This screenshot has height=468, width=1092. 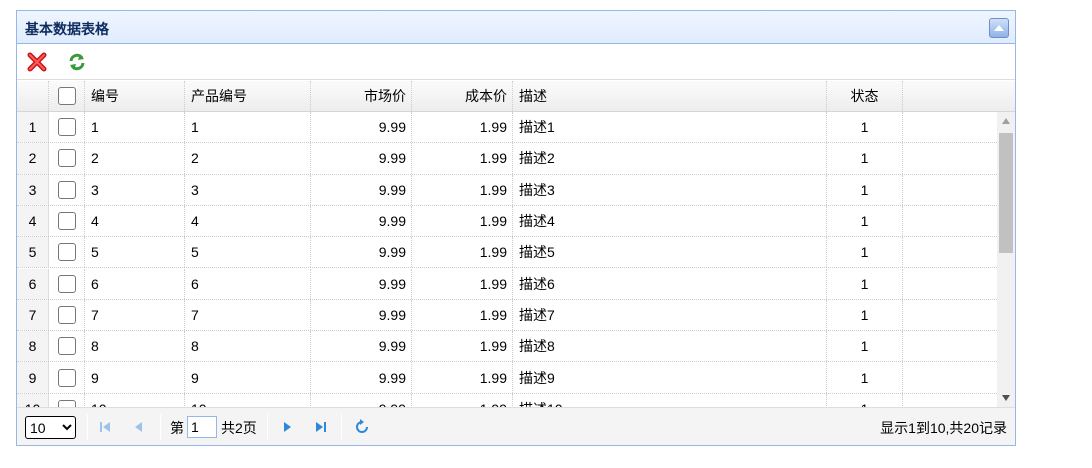 I want to click on table-row: 2 2 2 9.99 1.99 描述2 1, so click(x=507, y=159).